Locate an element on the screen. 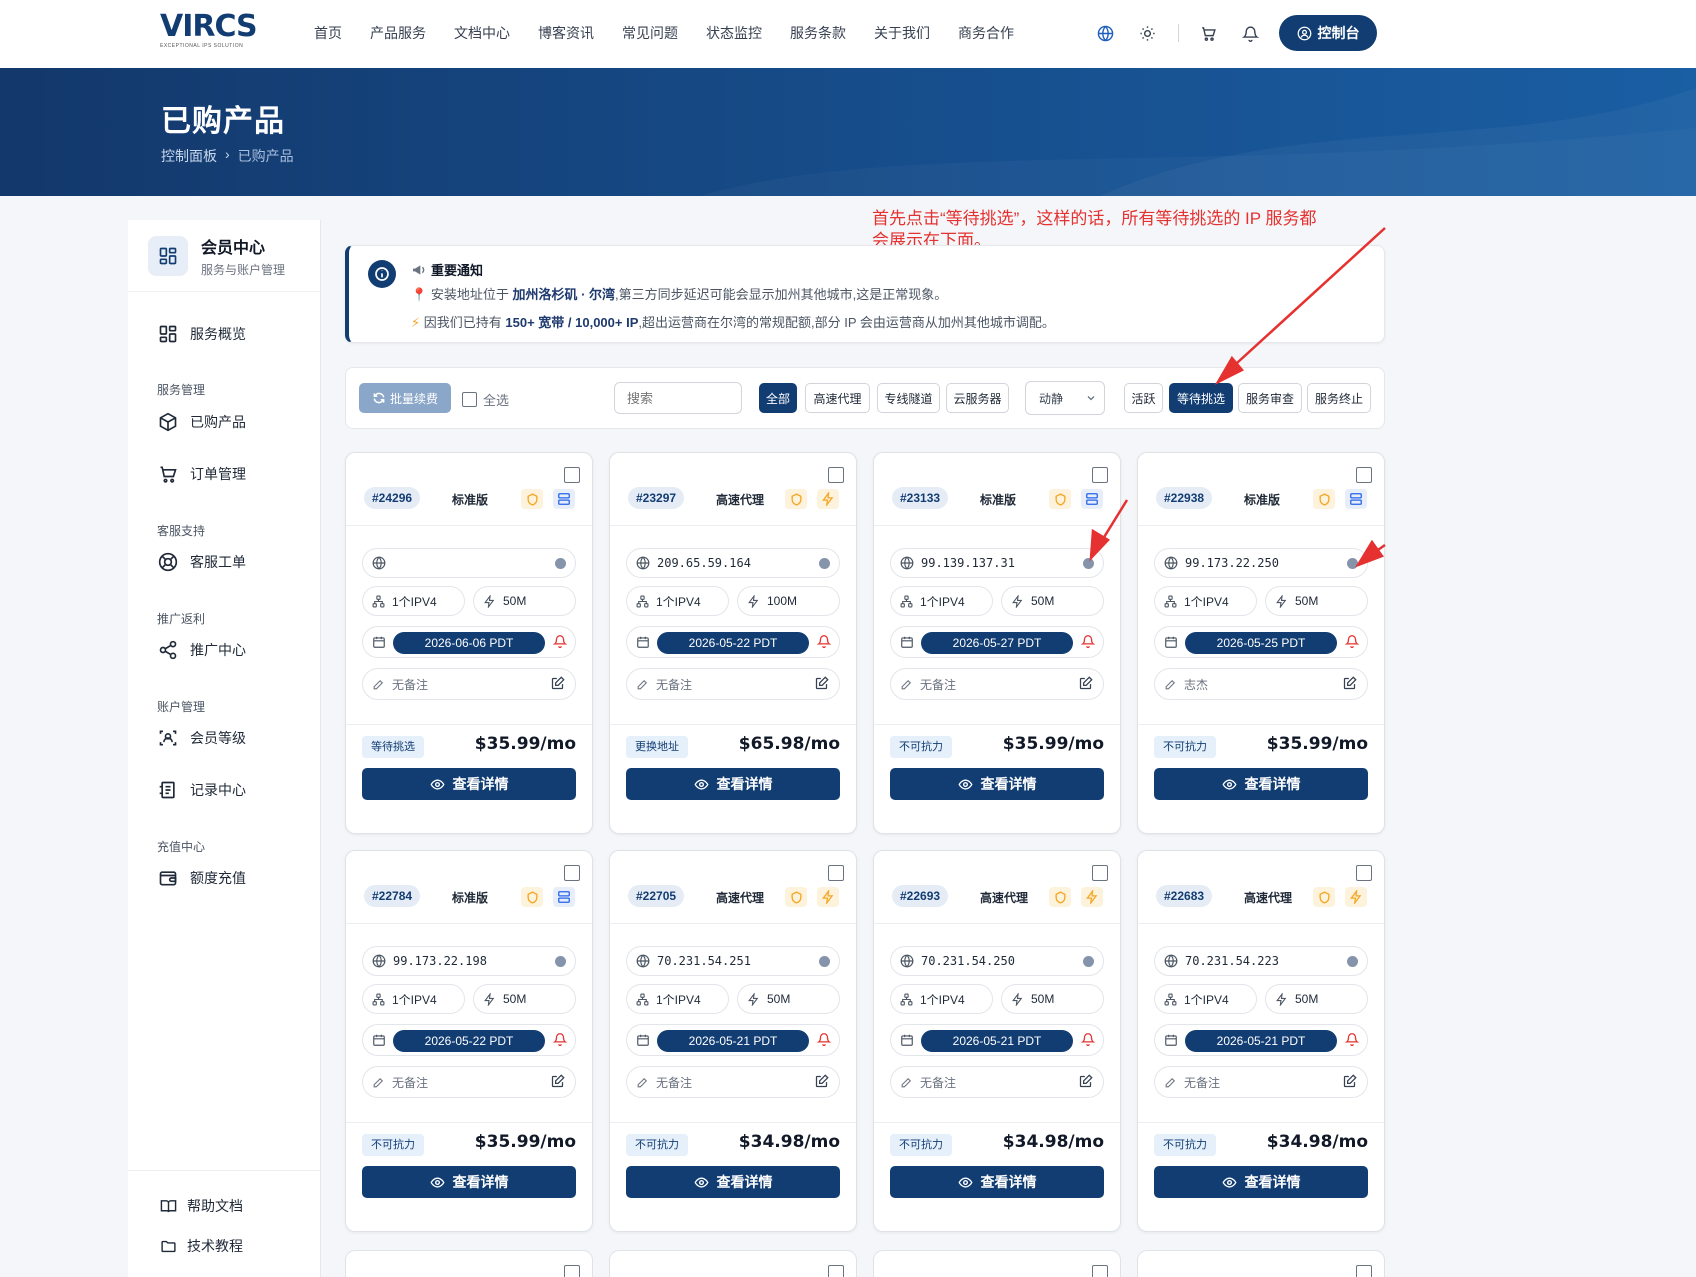 The width and height of the screenshot is (1696, 1277). ip-address-field: 99.173.22.250 is located at coordinates (1261, 563).